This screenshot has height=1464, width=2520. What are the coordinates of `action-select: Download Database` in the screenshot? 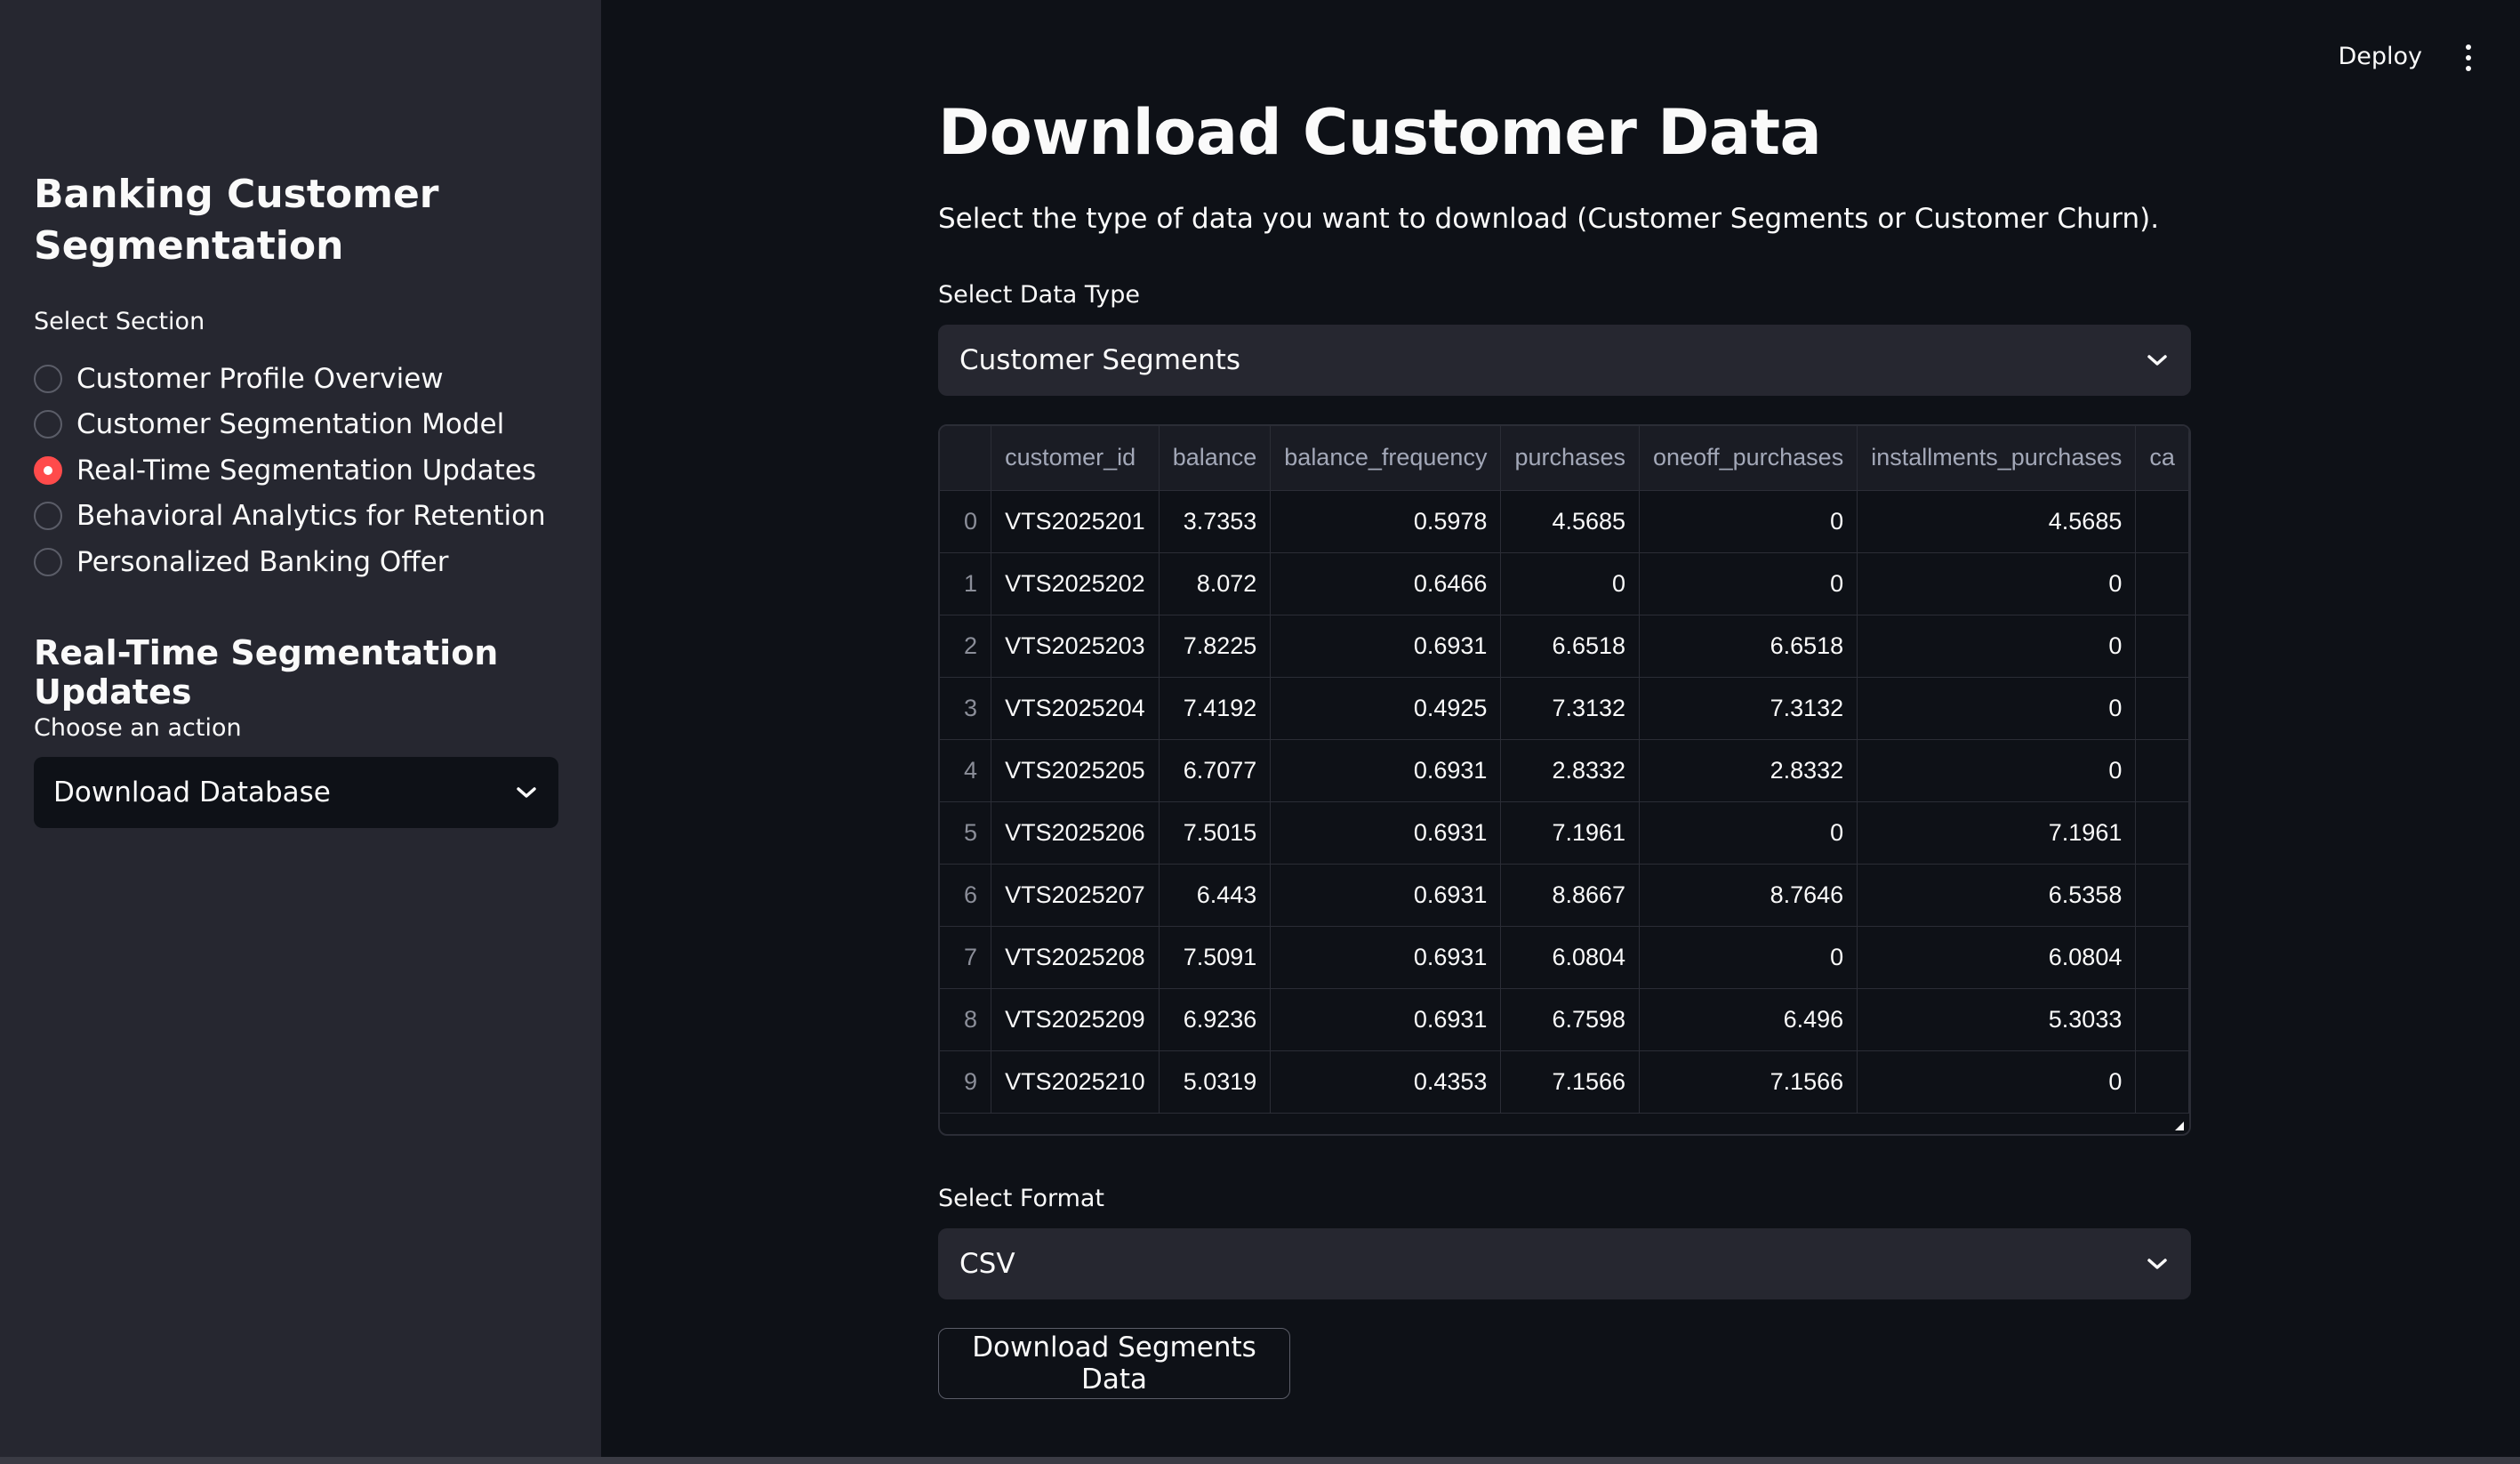 It's located at (296, 793).